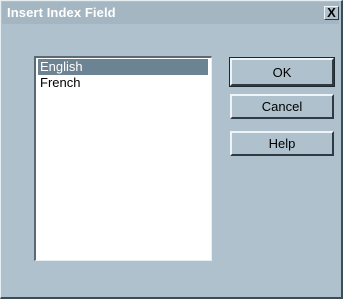  I want to click on ok-button: OK, so click(282, 72).